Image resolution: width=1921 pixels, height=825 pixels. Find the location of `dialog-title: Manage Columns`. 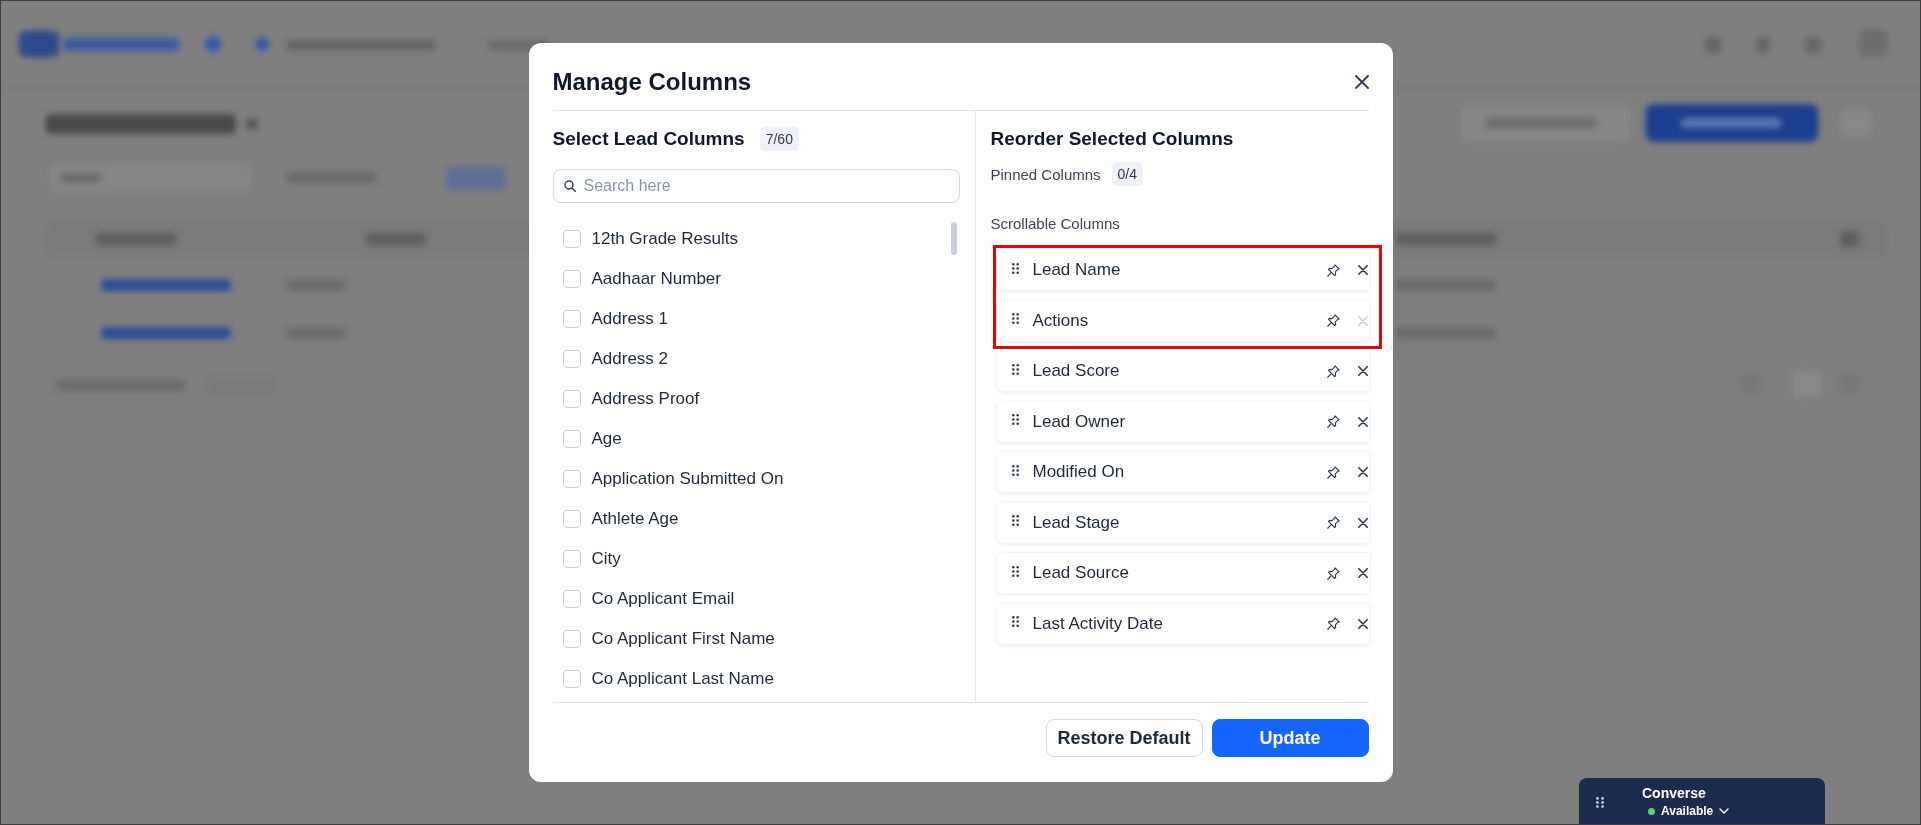

dialog-title: Manage Columns is located at coordinates (652, 81).